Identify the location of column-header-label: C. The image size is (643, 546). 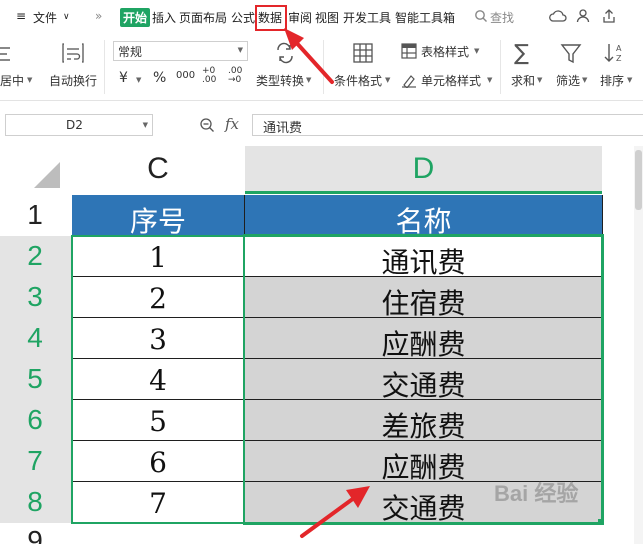
(158, 168).